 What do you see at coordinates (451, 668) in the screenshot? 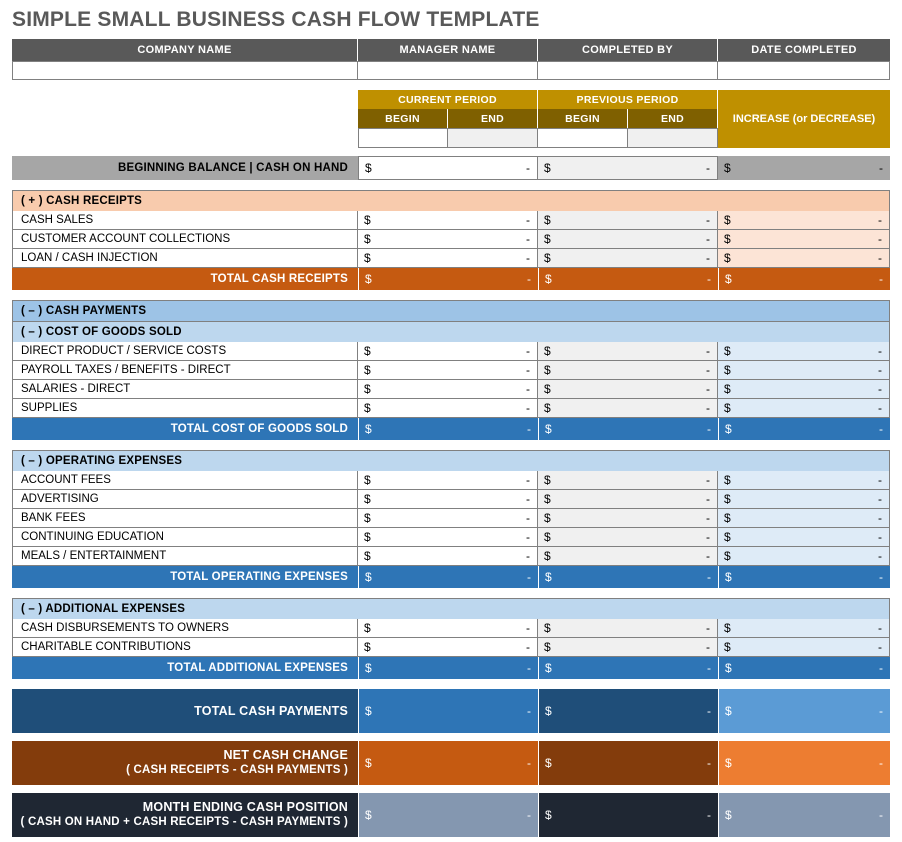
I see `total-row-additional-expenses: TOTAL ADDITIONAL EXPENSES $ - $ - $ -` at bounding box center [451, 668].